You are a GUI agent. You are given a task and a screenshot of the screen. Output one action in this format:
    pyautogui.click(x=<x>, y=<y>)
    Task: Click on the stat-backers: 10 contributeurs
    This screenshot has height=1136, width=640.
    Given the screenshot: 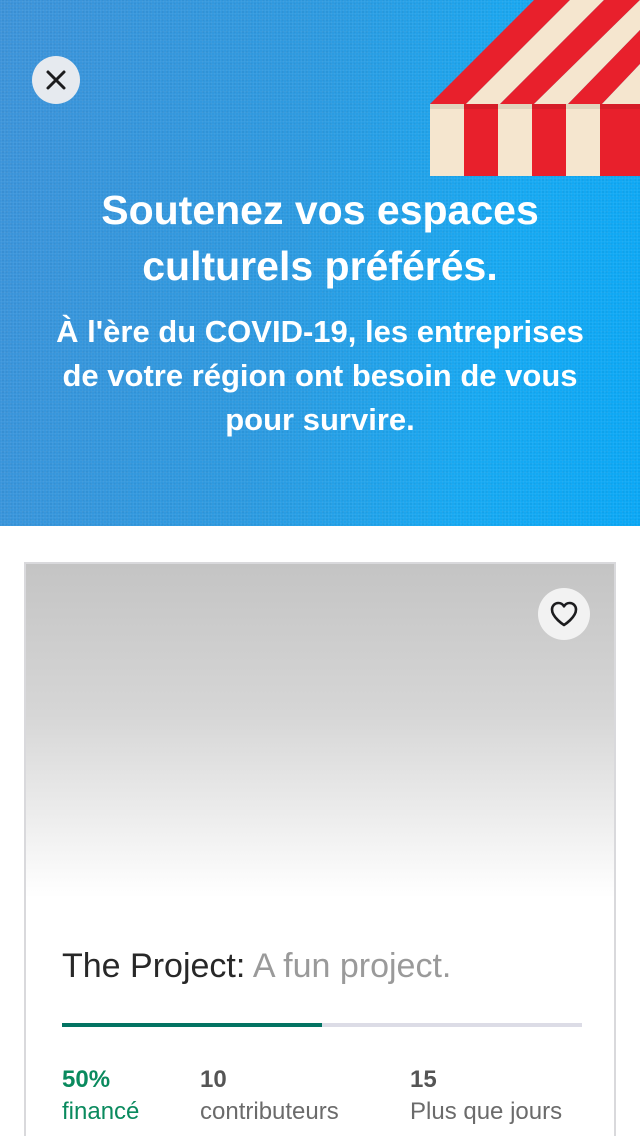 What is the action you would take?
    pyautogui.click(x=269, y=1096)
    